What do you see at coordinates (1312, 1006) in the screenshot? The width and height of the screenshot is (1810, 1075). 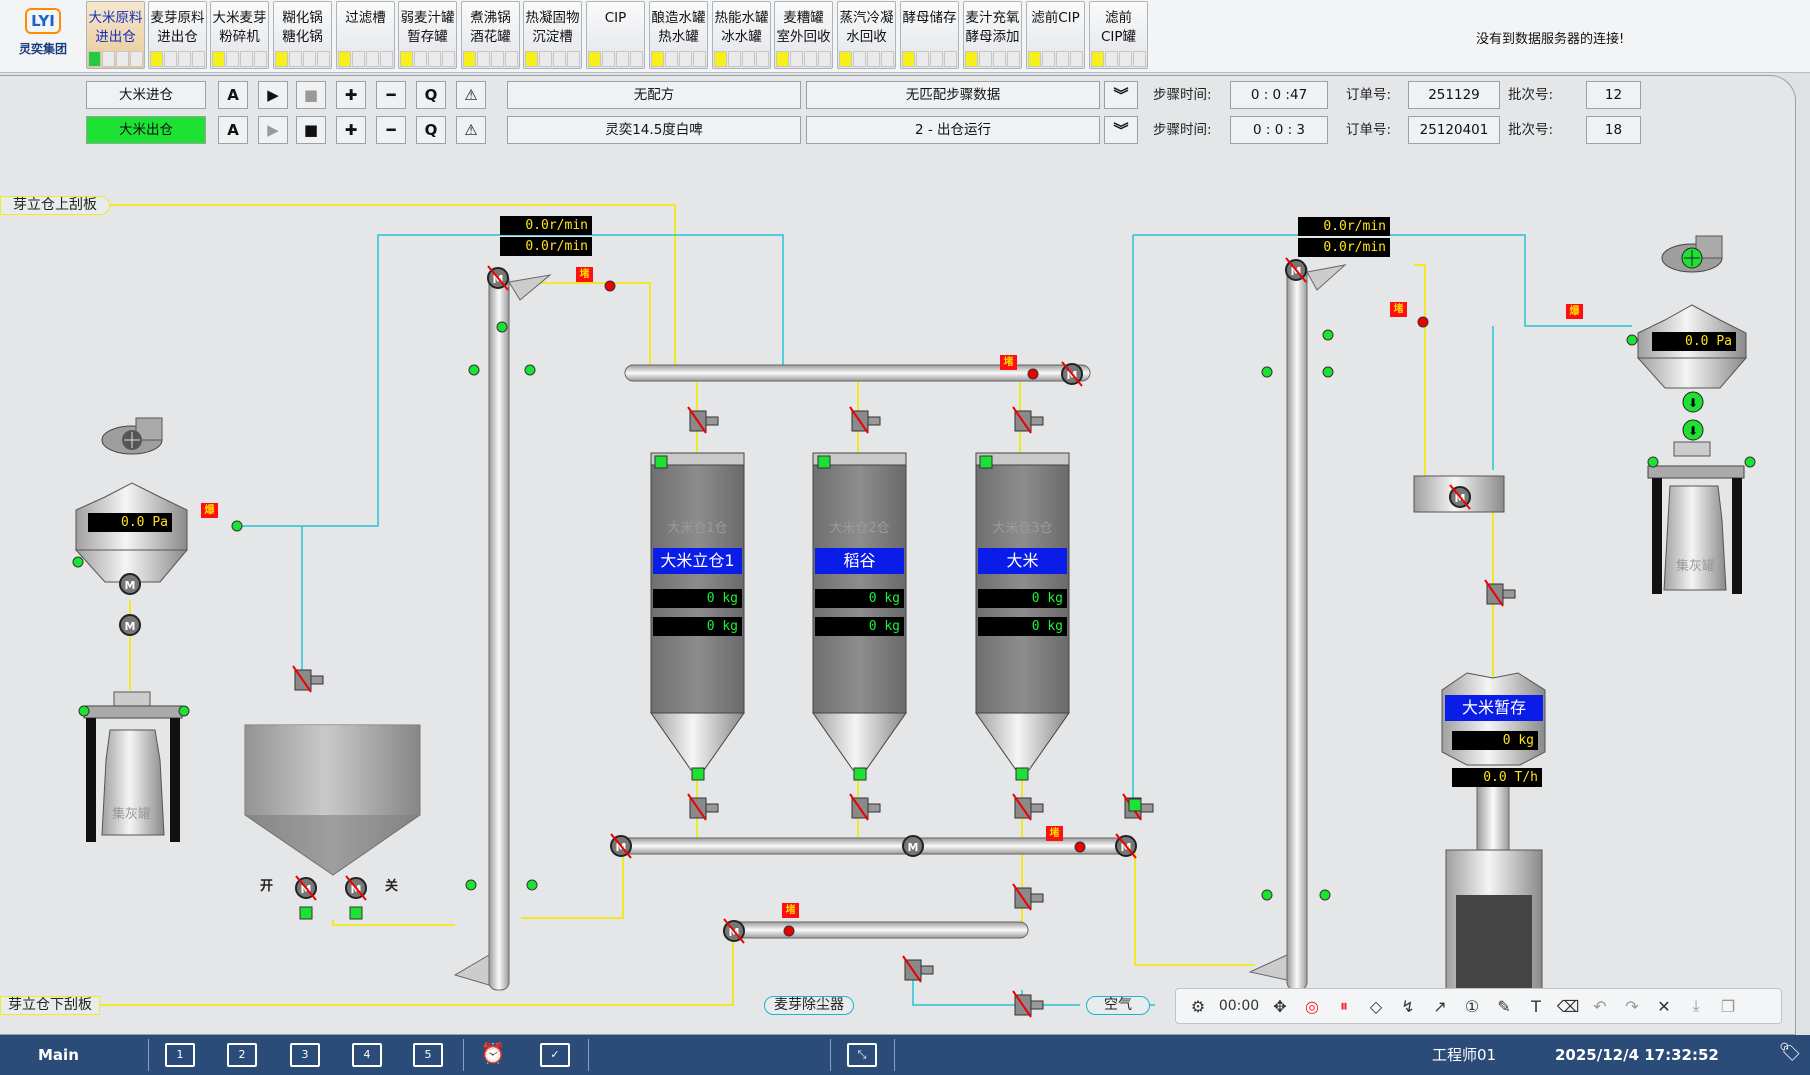 I see `record-icon: ◎` at bounding box center [1312, 1006].